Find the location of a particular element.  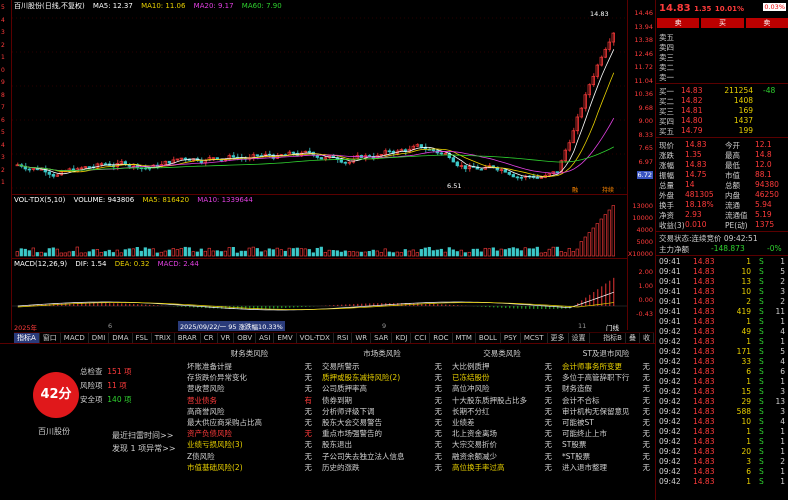

risk-row: 业绩差 无 is located at coordinates (502, 422).